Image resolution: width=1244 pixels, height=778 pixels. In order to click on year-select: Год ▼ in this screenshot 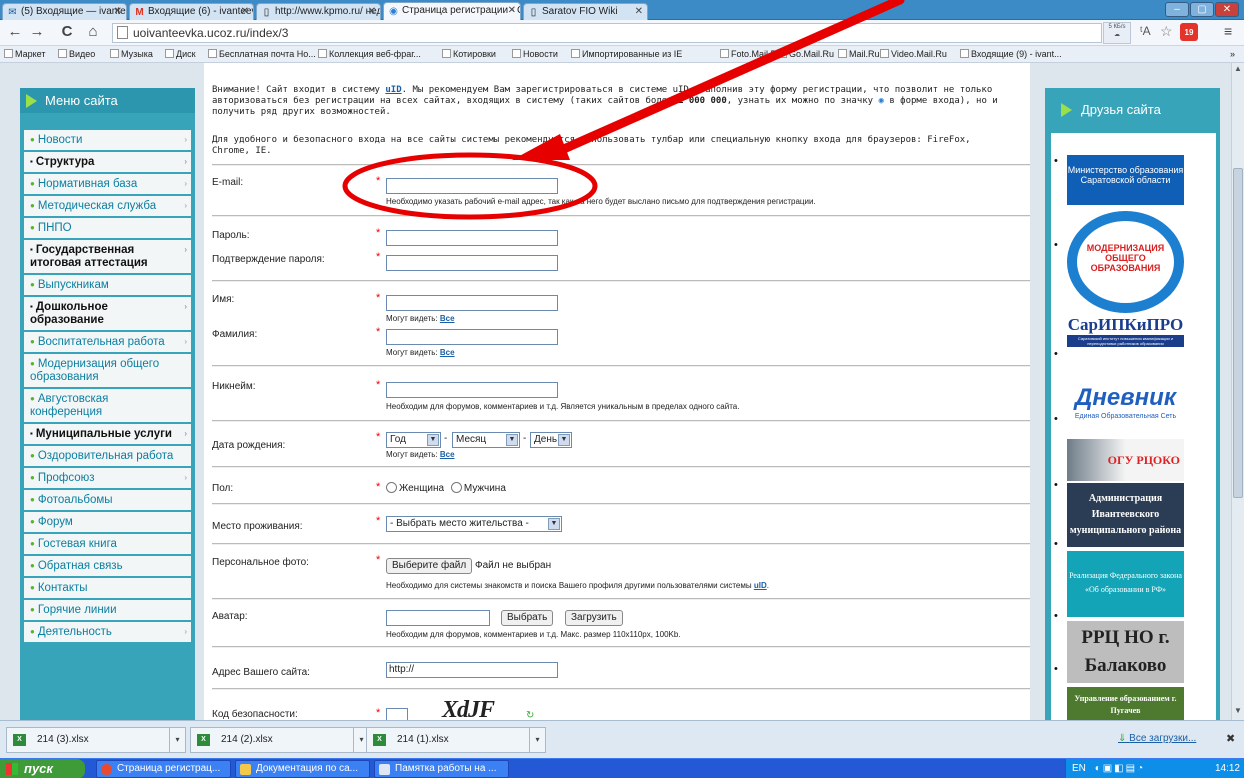, I will do `click(413, 440)`.